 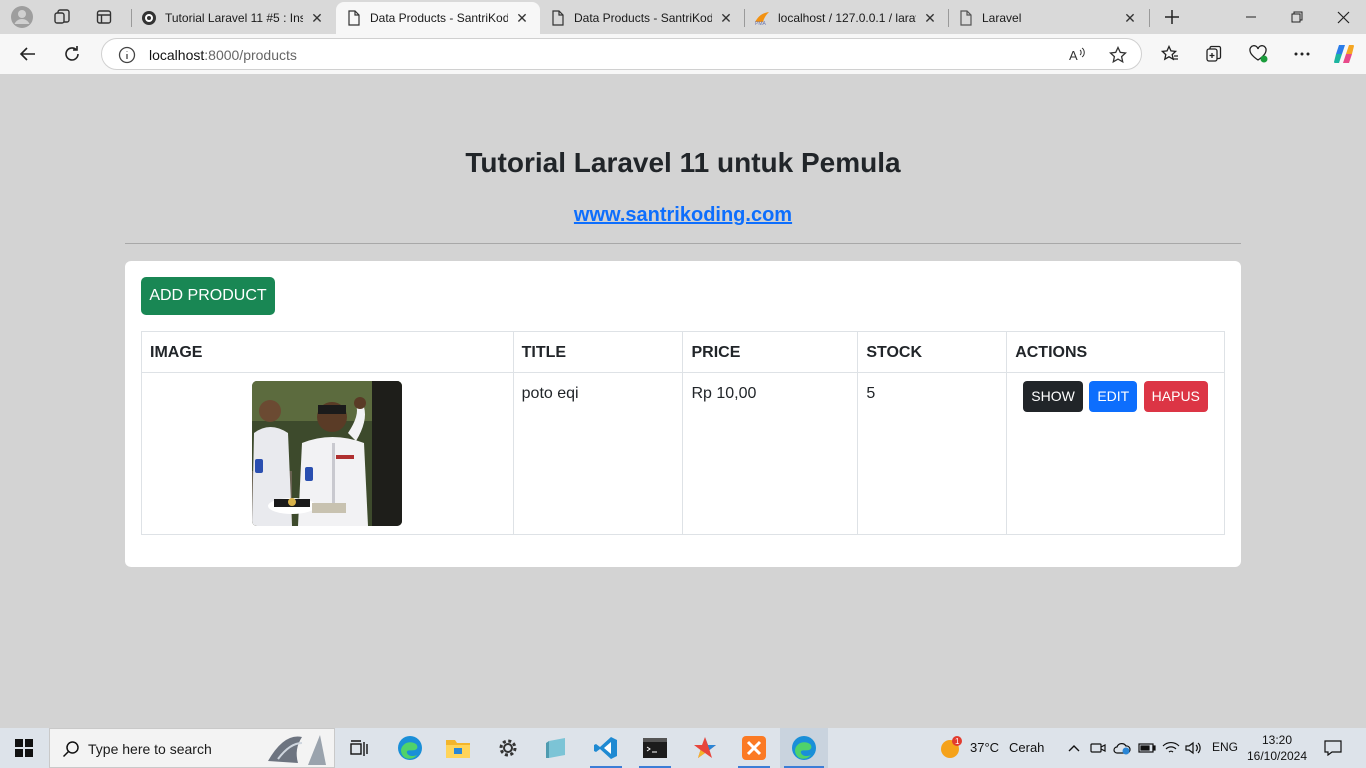 I want to click on tab-title: Laravel, so click(x=1002, y=18).